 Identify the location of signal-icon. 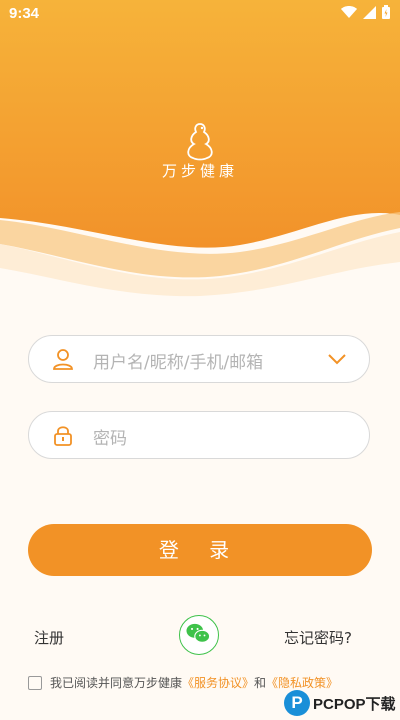
(369, 12).